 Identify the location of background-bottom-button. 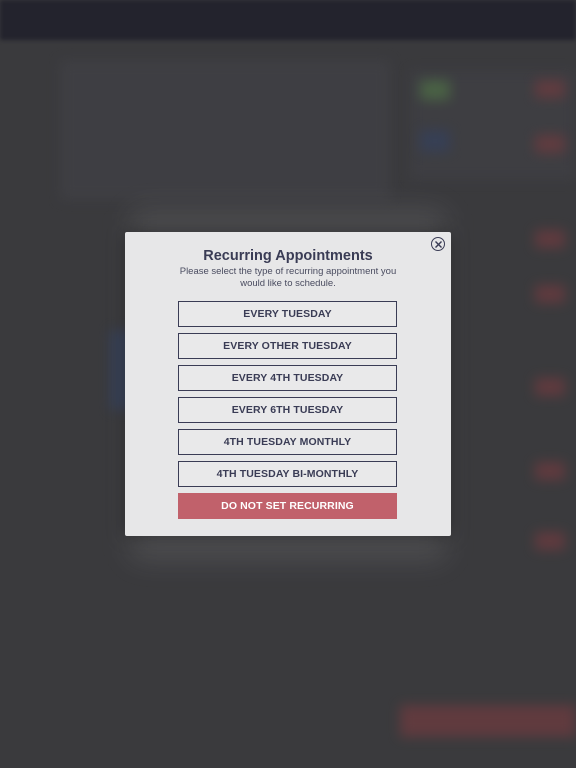
(488, 721).